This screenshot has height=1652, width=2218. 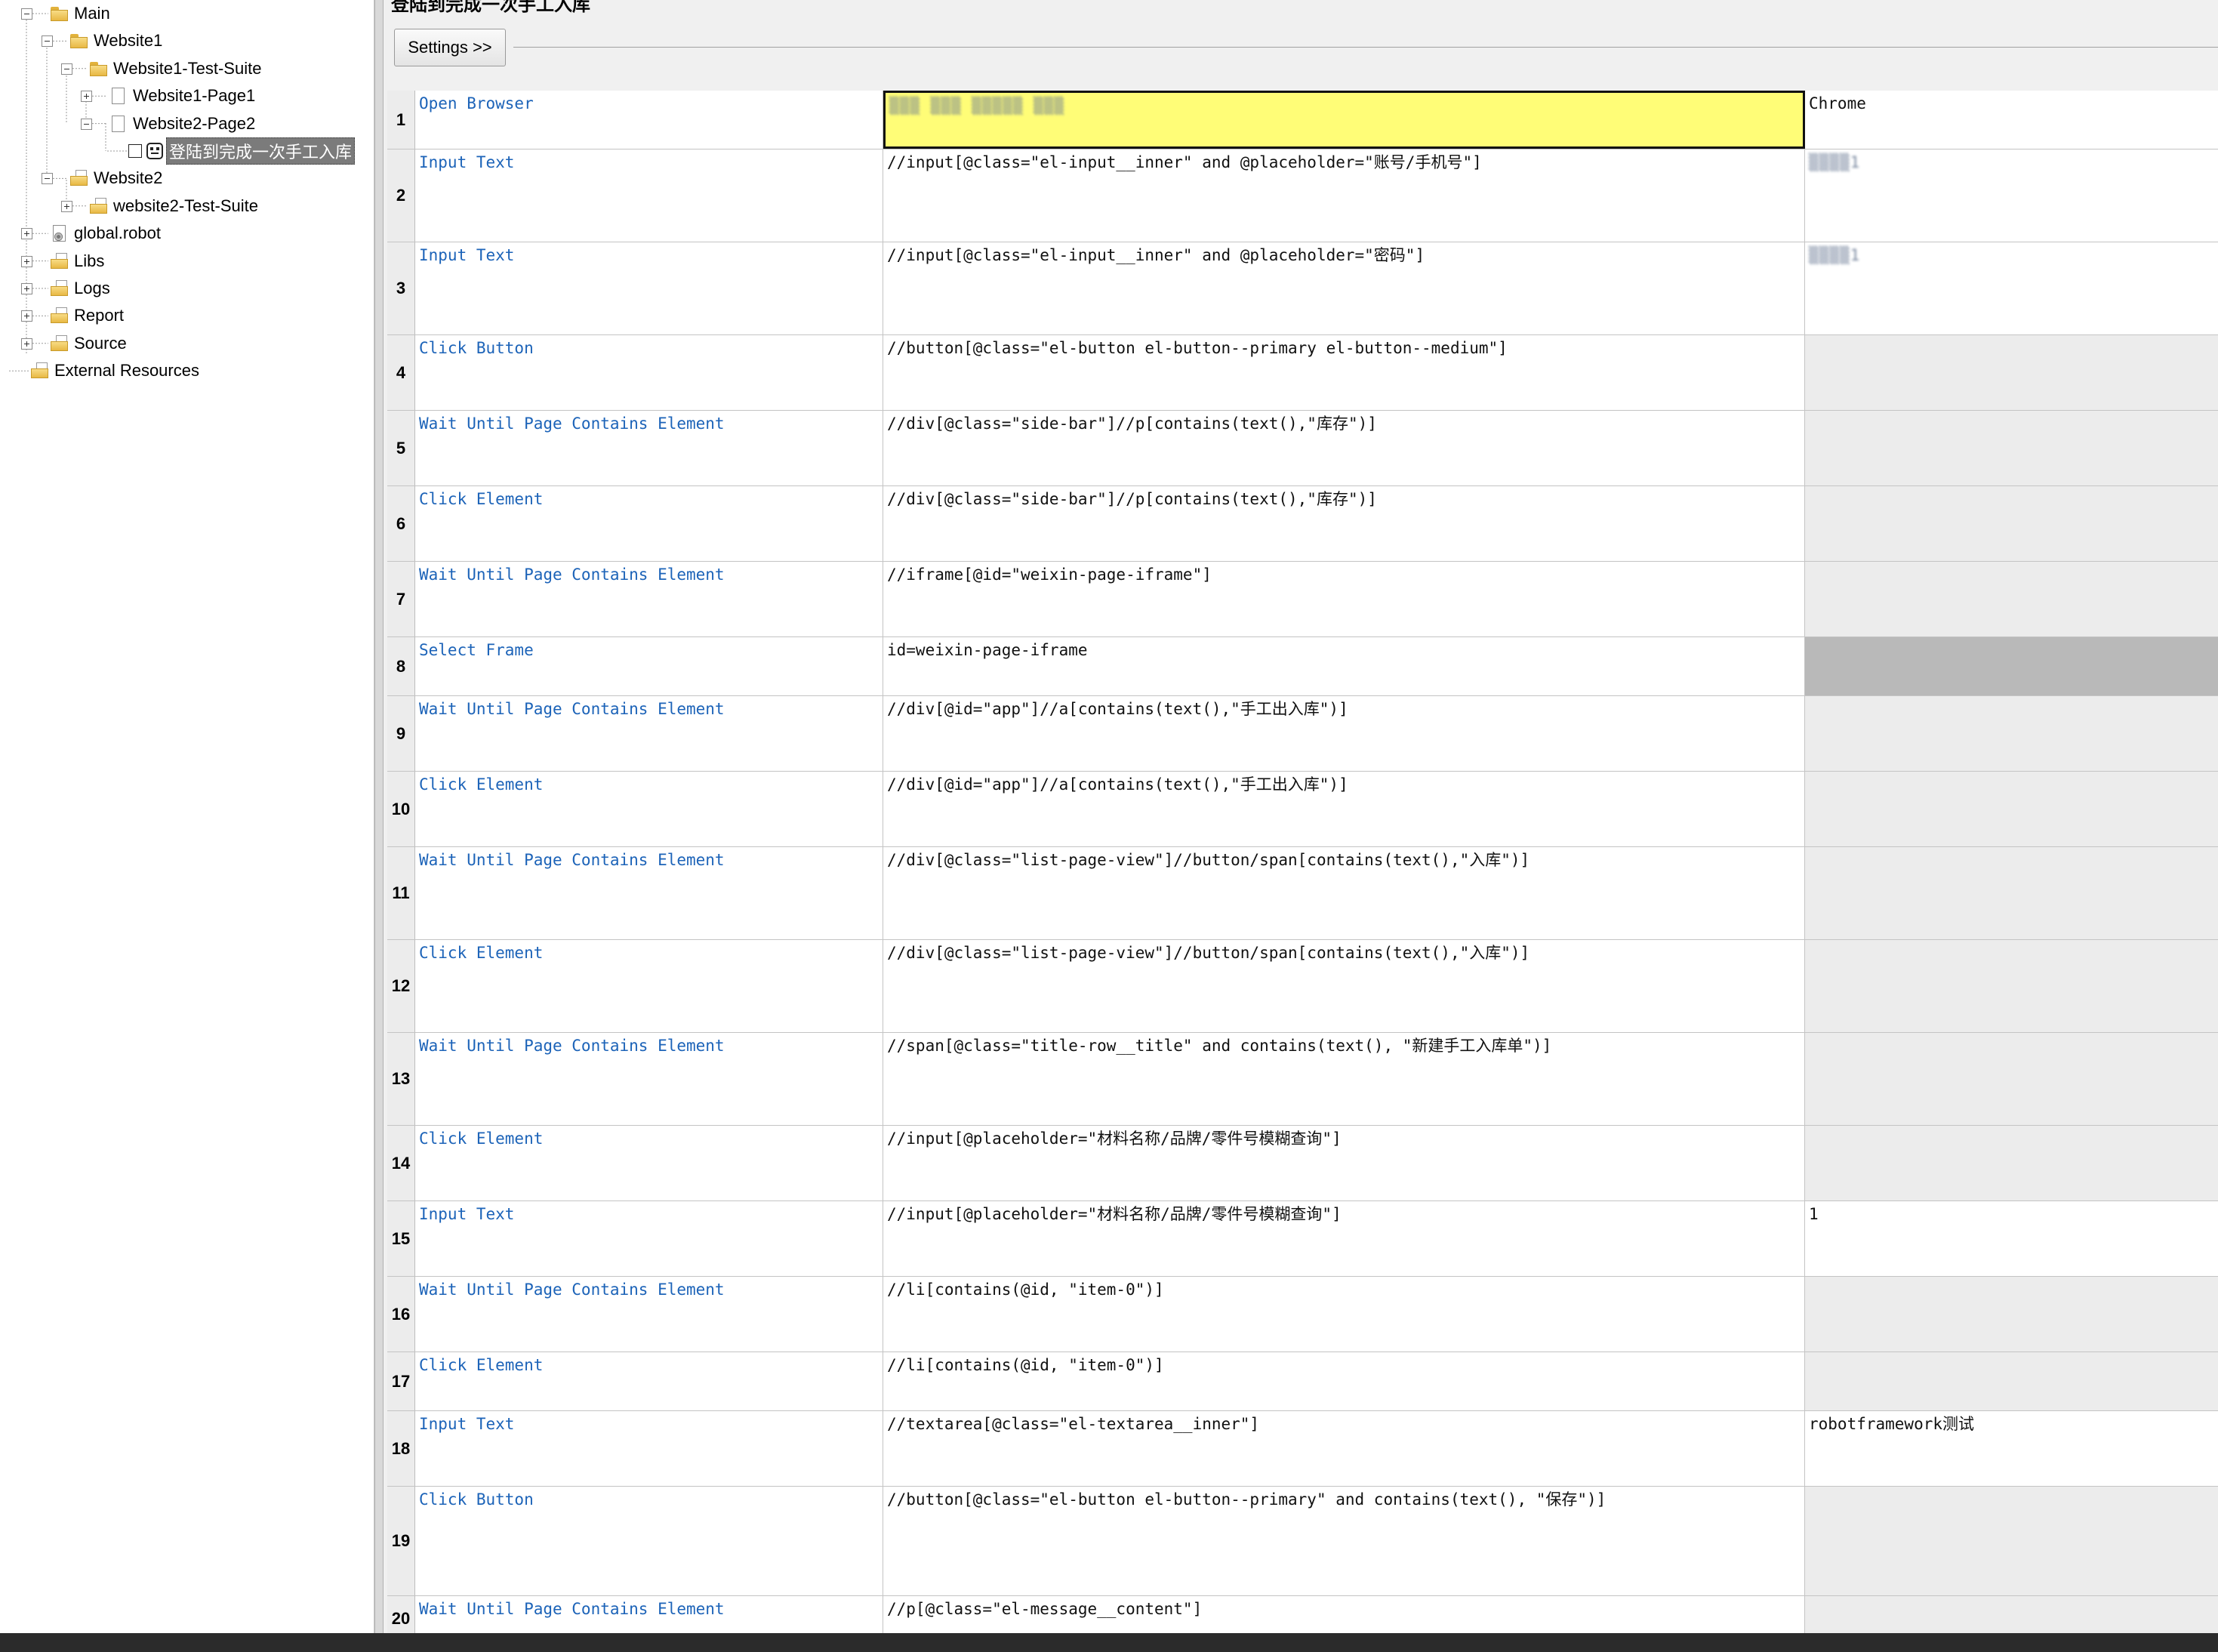 I want to click on row-number: 14, so click(x=401, y=1163).